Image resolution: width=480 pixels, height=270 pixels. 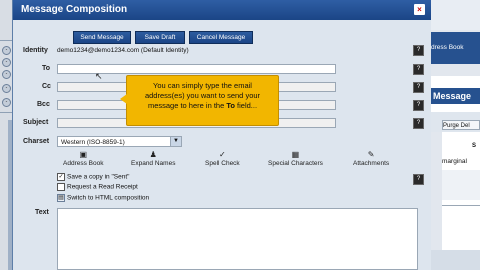 What do you see at coordinates (36, 122) in the screenshot?
I see `subject-label: Subject` at bounding box center [36, 122].